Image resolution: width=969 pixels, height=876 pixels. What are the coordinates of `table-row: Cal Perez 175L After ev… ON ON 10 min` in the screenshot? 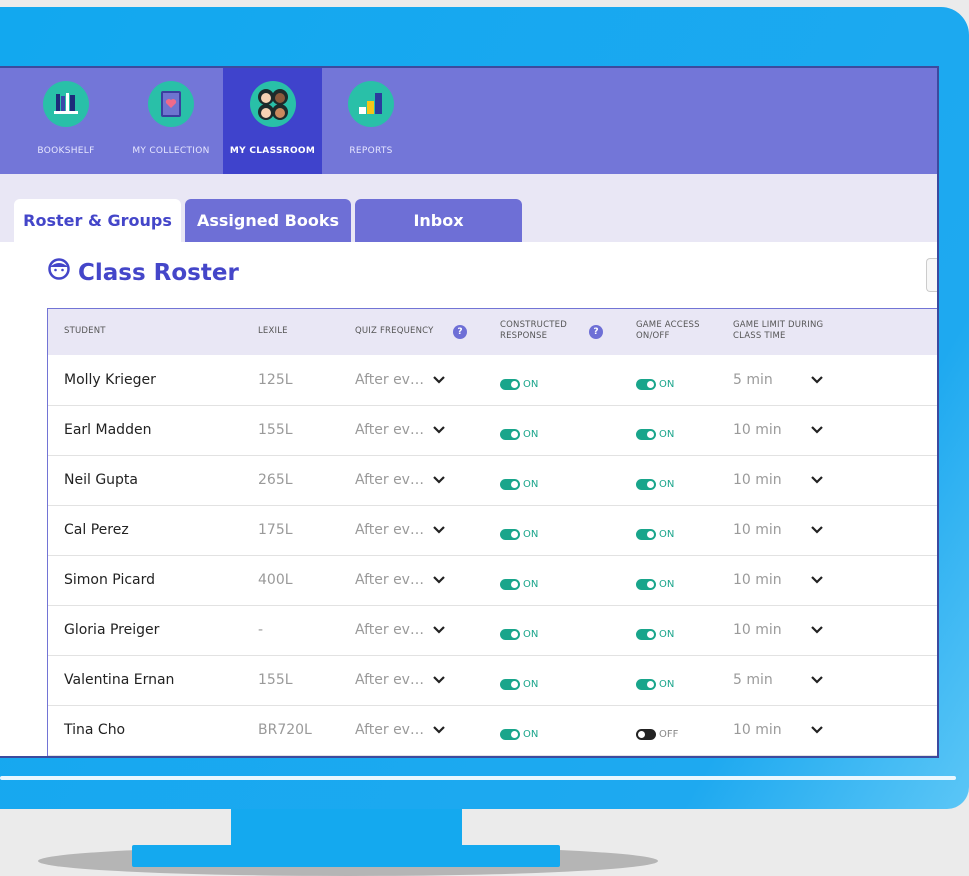 It's located at (492, 530).